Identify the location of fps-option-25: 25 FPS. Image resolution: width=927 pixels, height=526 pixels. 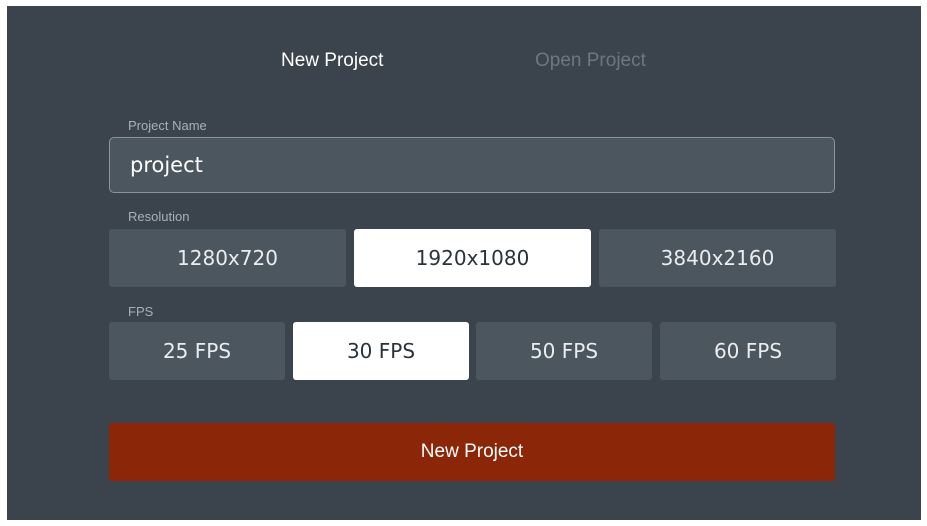
(197, 351).